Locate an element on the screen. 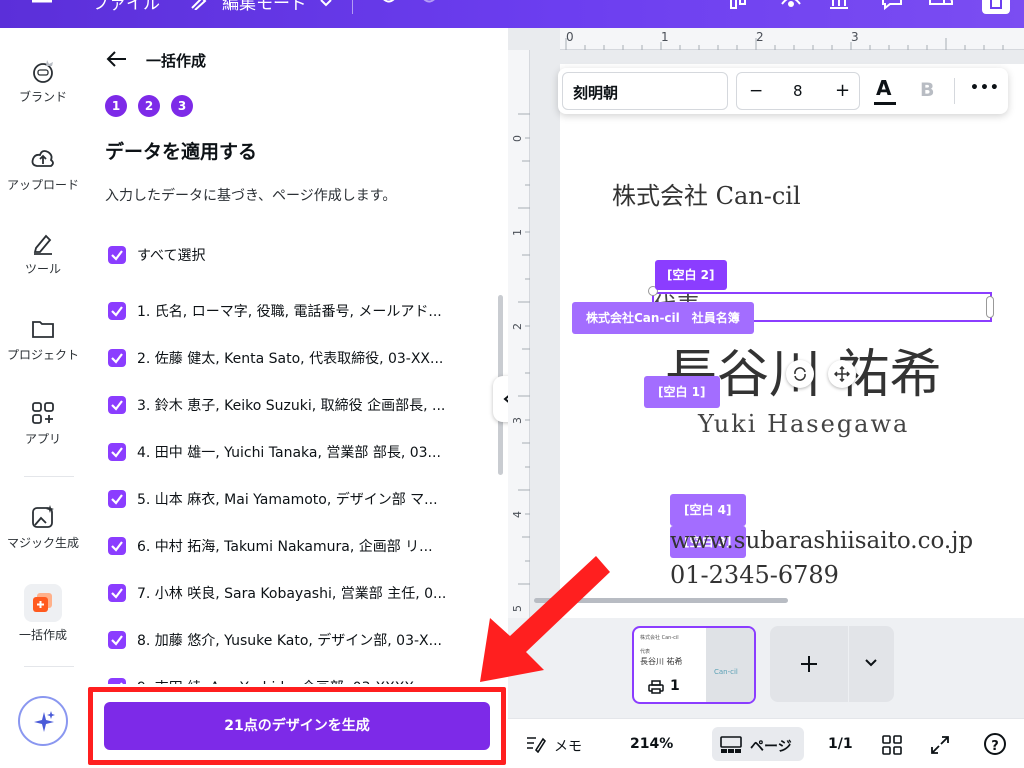 The width and height of the screenshot is (1024, 768). bank-icon is located at coordinates (839, 6).